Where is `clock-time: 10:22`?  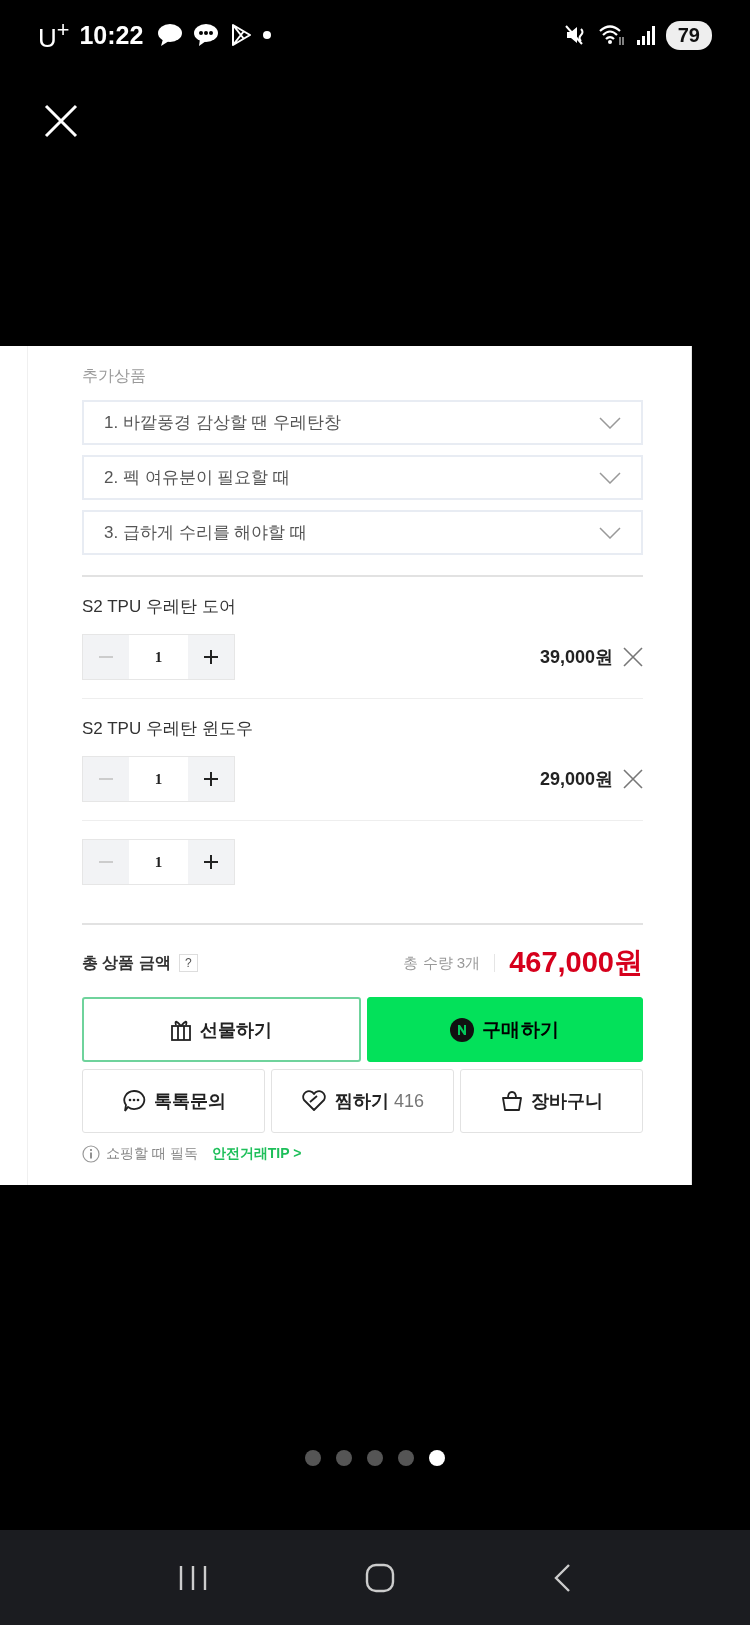 clock-time: 10:22 is located at coordinates (111, 35).